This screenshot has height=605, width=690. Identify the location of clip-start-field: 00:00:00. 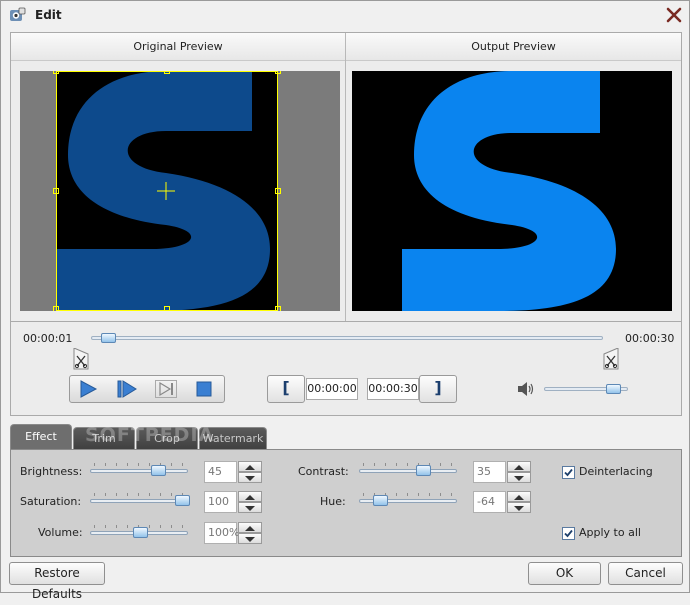
(332, 389).